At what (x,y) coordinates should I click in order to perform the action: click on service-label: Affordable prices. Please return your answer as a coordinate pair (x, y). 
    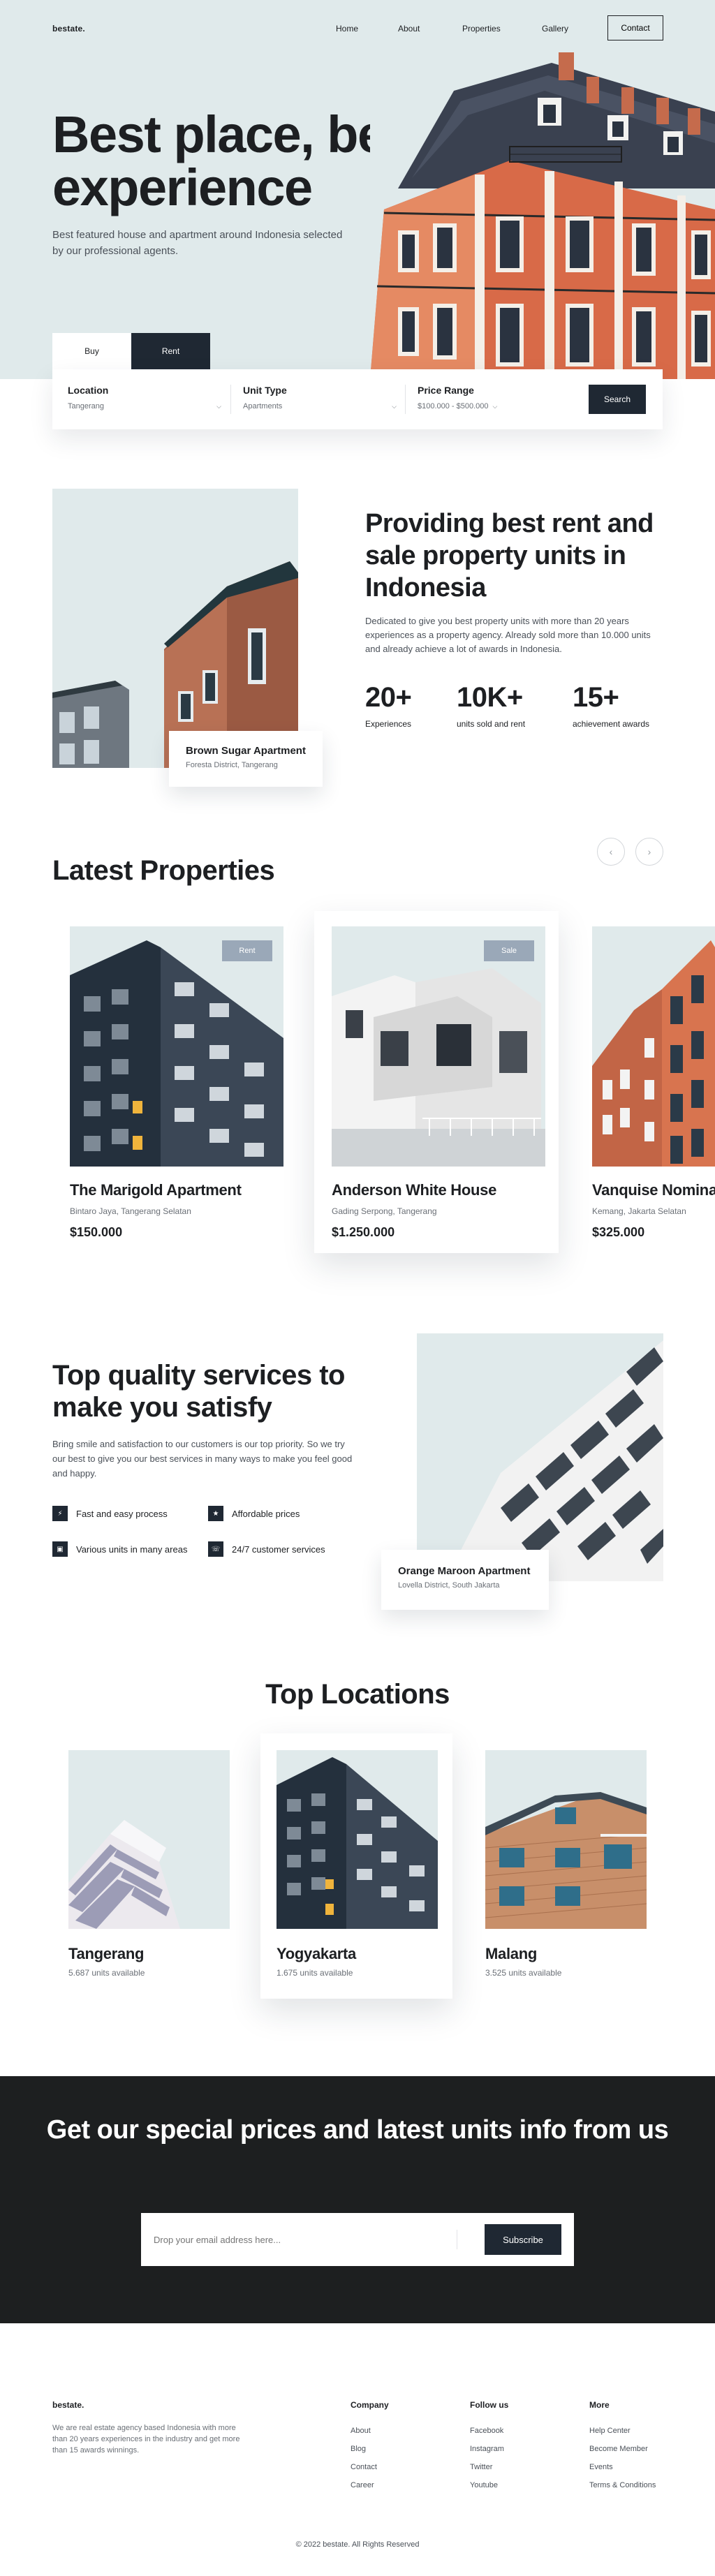
    Looking at the image, I should click on (266, 1513).